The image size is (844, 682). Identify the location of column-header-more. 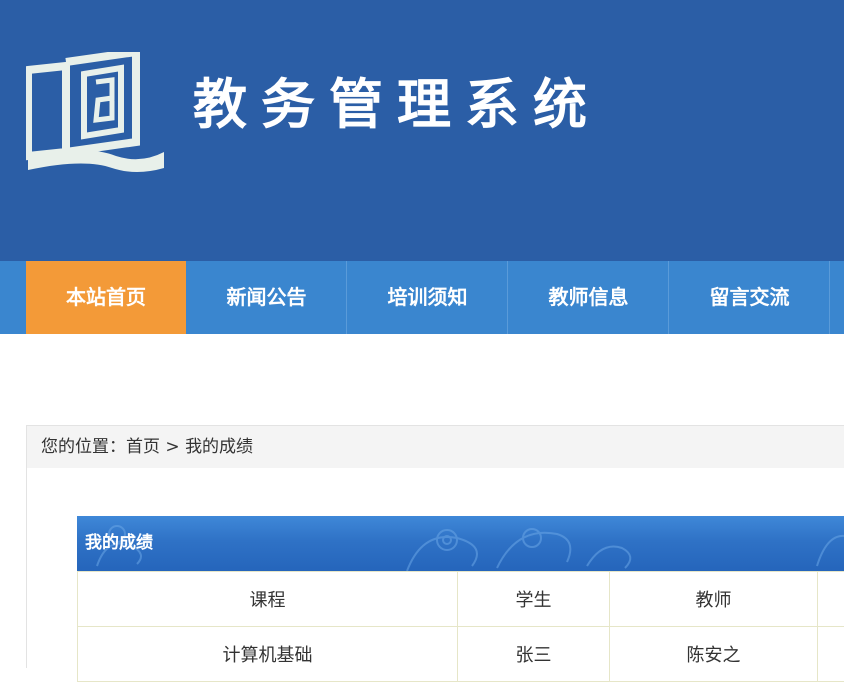
(831, 599).